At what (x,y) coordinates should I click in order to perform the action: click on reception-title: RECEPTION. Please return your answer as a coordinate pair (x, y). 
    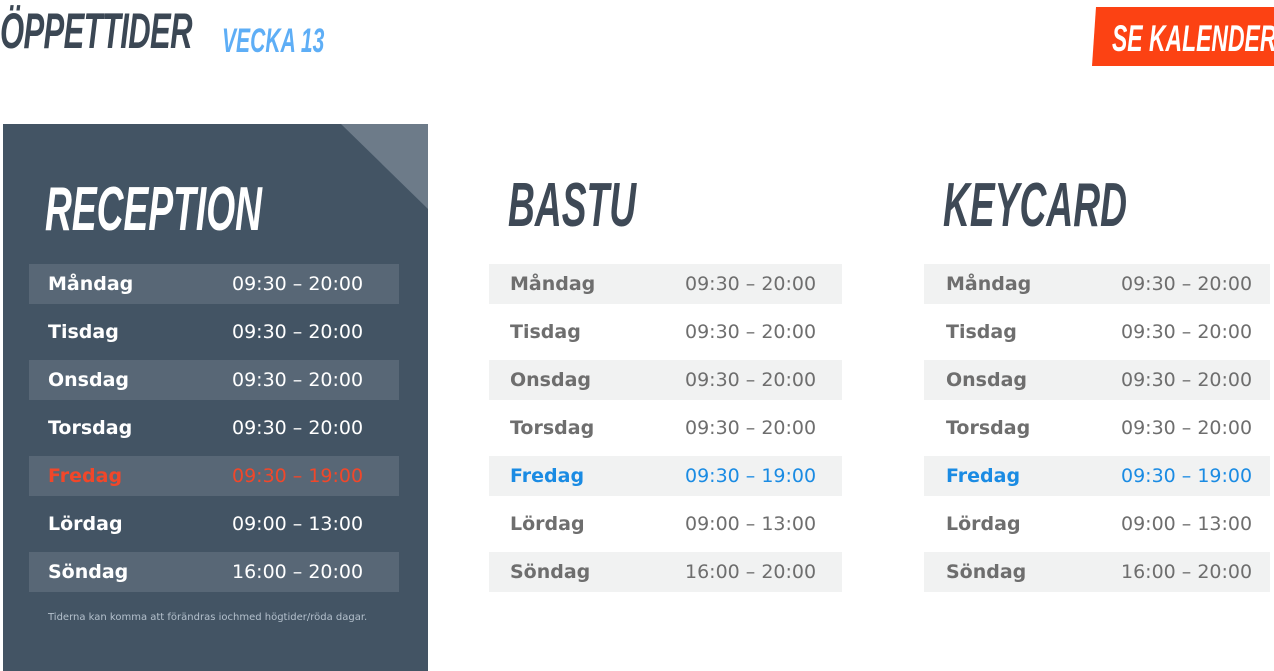
    Looking at the image, I should click on (154, 209).